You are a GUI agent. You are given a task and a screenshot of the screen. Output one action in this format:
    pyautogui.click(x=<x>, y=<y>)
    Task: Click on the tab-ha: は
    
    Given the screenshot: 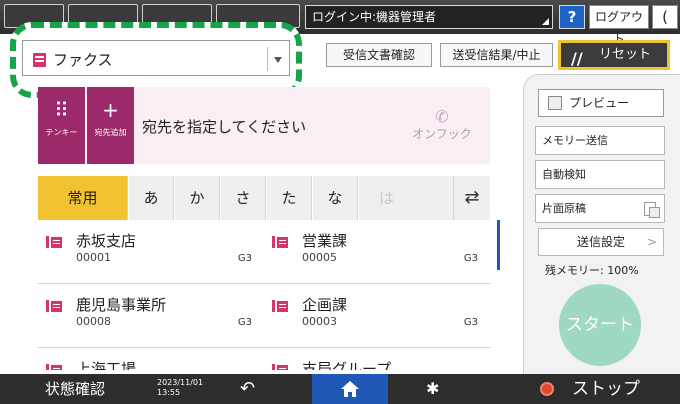 What is the action you would take?
    pyautogui.click(x=406, y=198)
    